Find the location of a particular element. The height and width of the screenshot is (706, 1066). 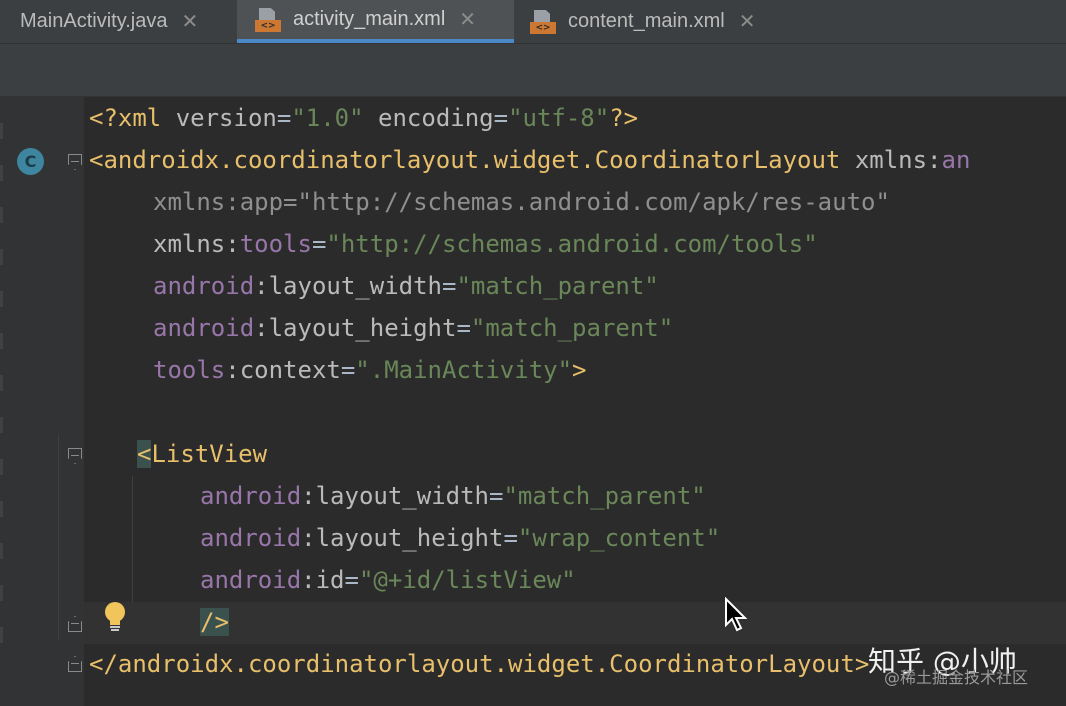

code-line: tools:context=".MainActivity"> is located at coordinates (370, 370).